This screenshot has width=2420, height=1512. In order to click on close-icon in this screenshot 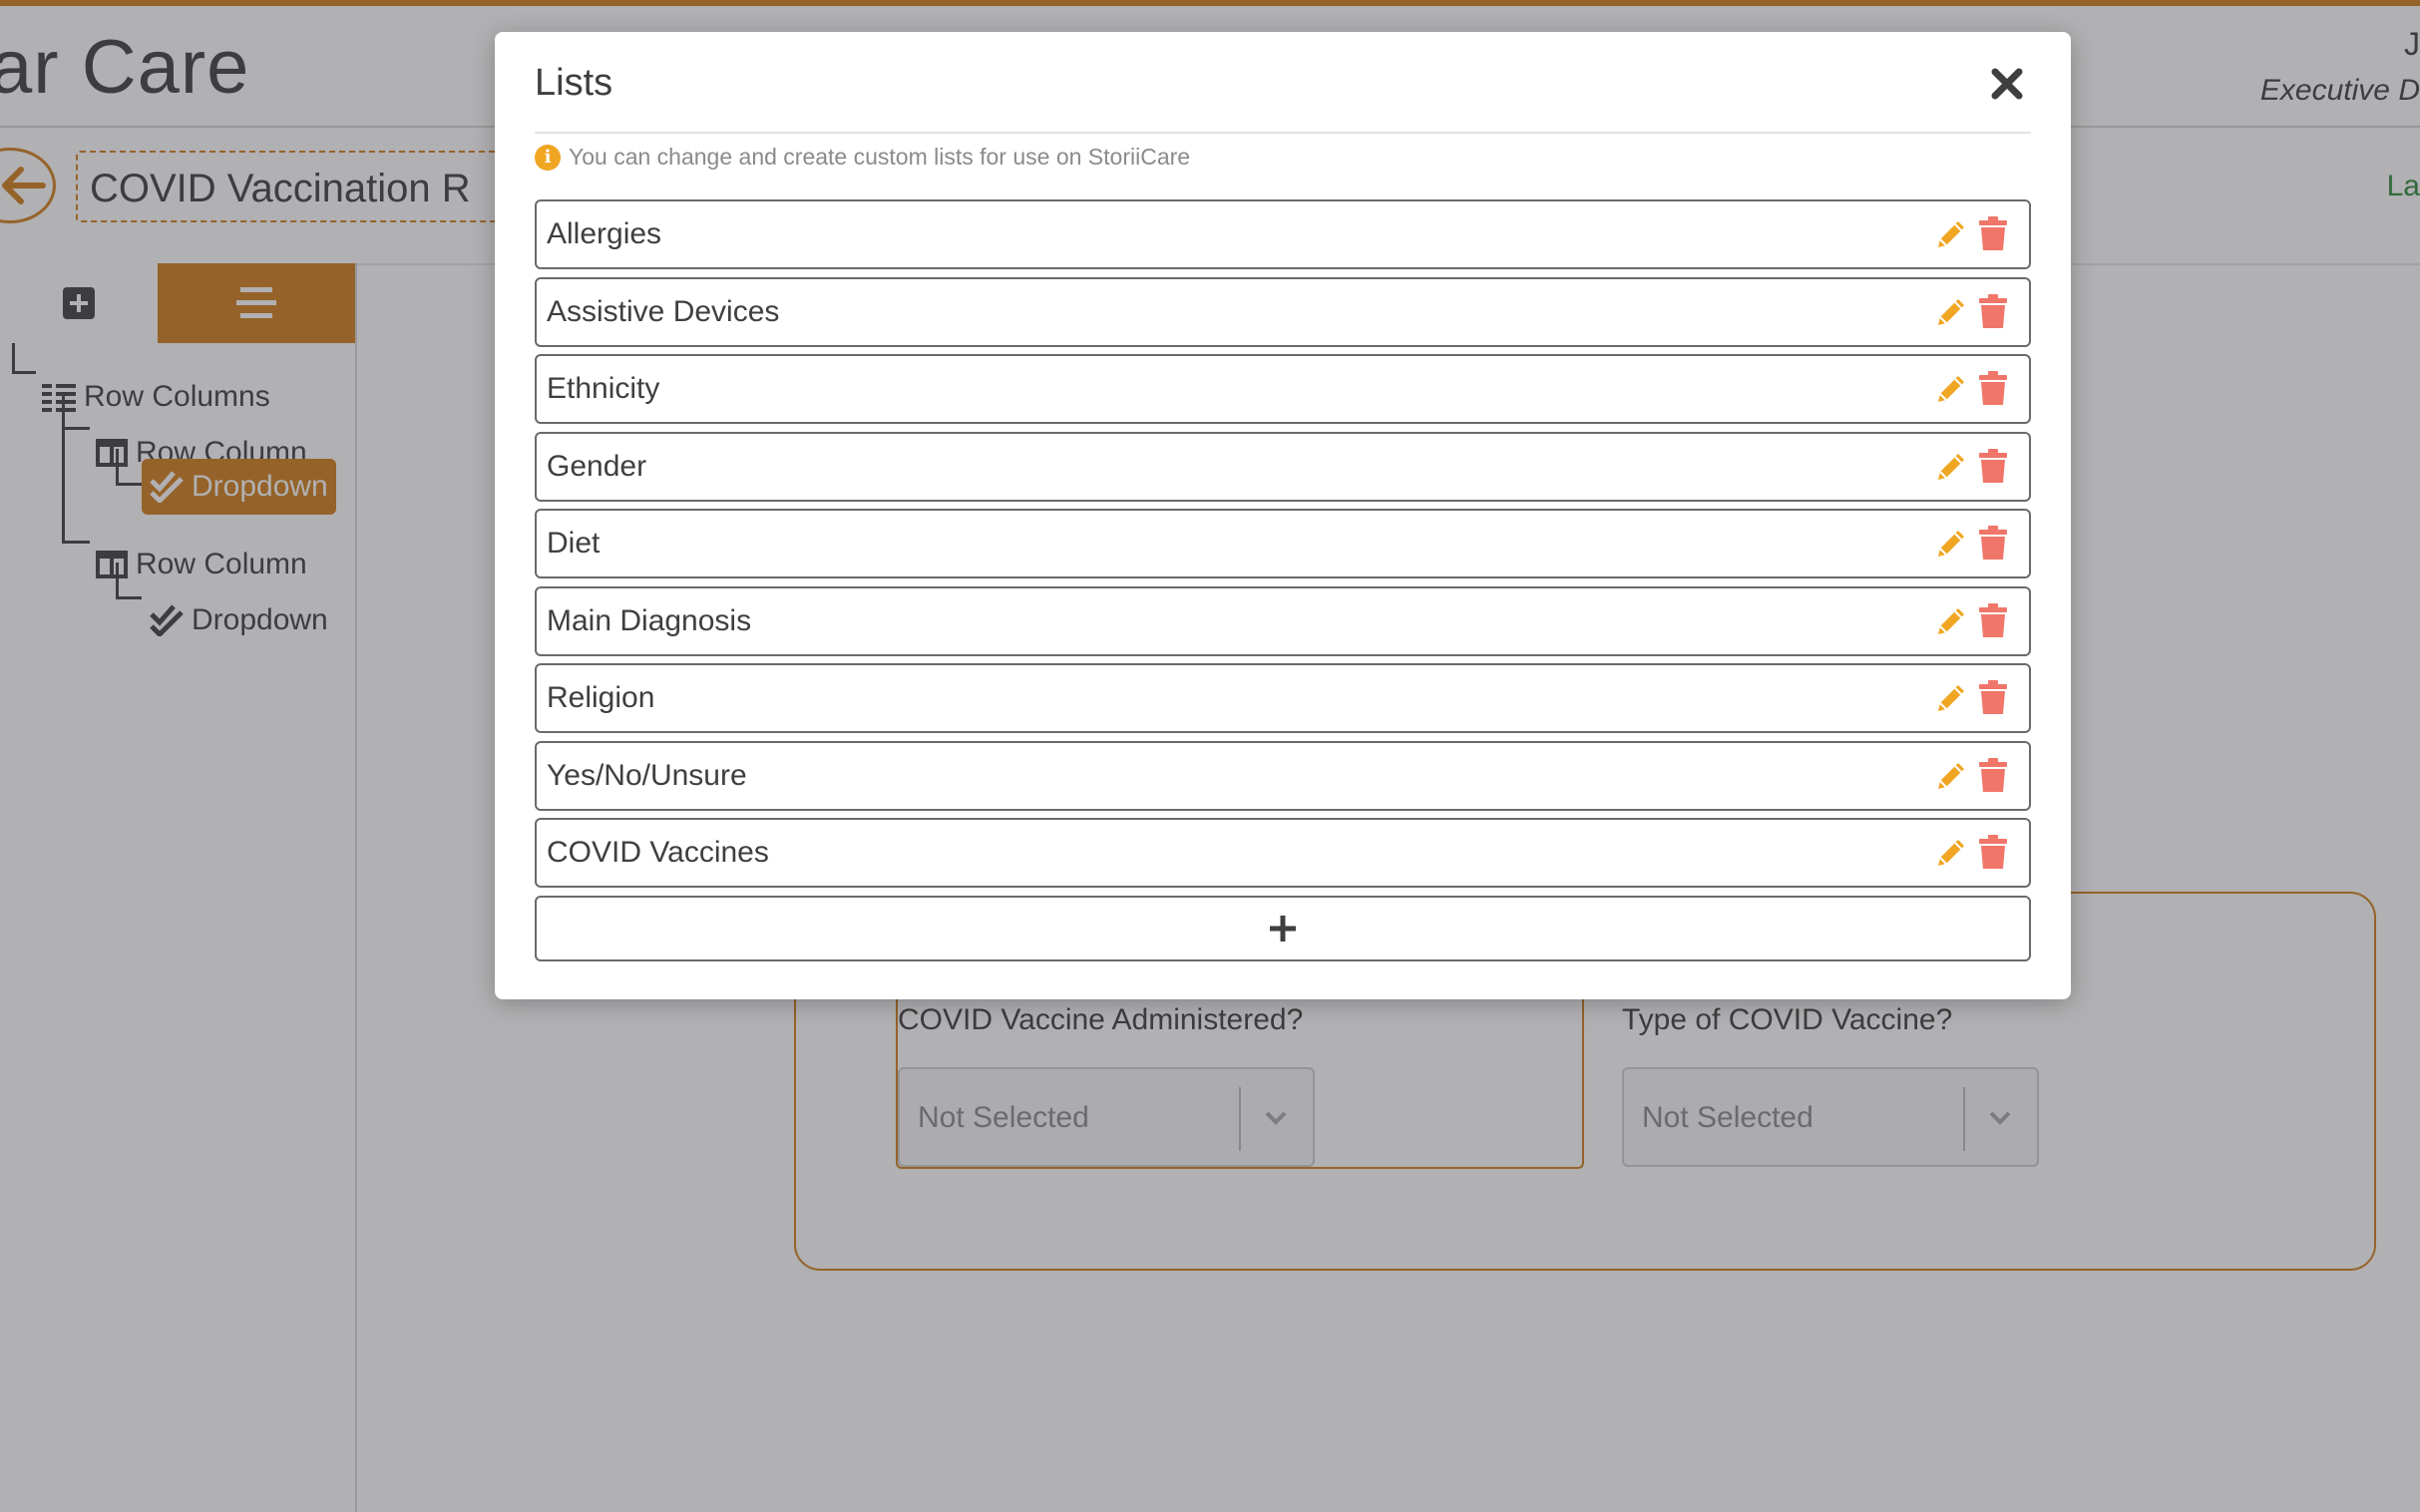, I will do `click(2007, 84)`.